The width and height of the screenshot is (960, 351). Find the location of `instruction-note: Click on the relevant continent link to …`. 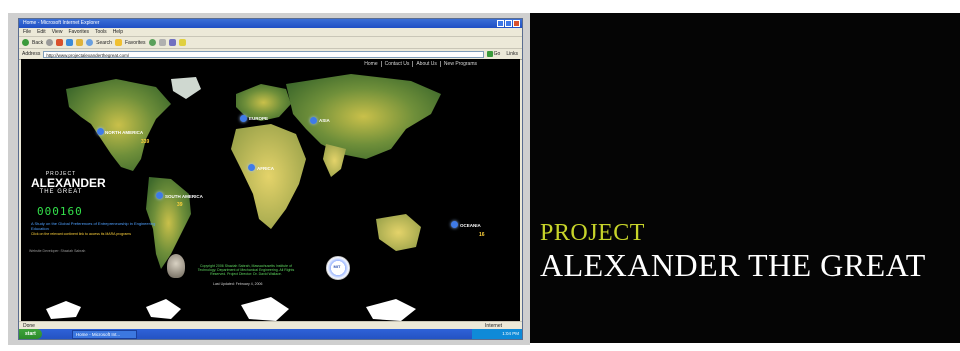

instruction-note: Click on the relevant continent link to … is located at coordinates (81, 234).